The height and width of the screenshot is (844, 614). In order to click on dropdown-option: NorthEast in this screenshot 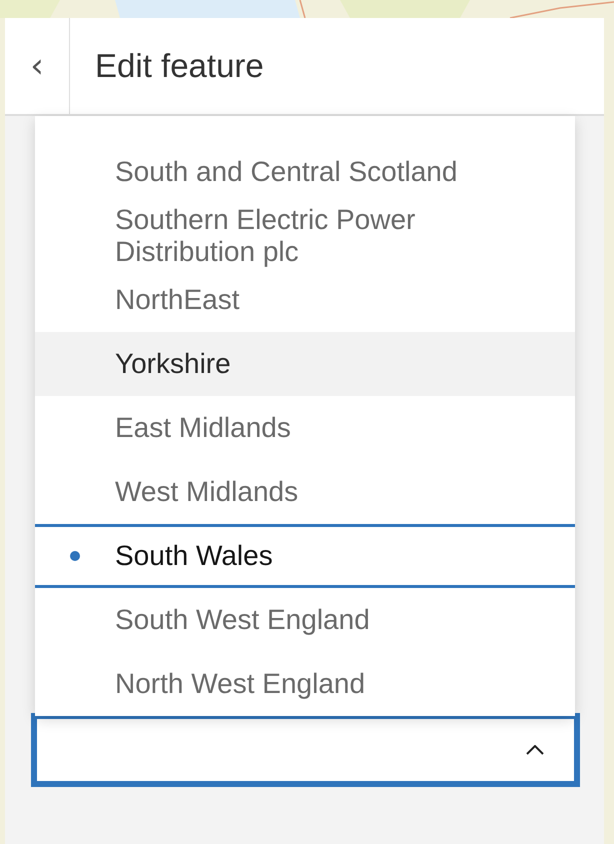, I will do `click(305, 300)`.